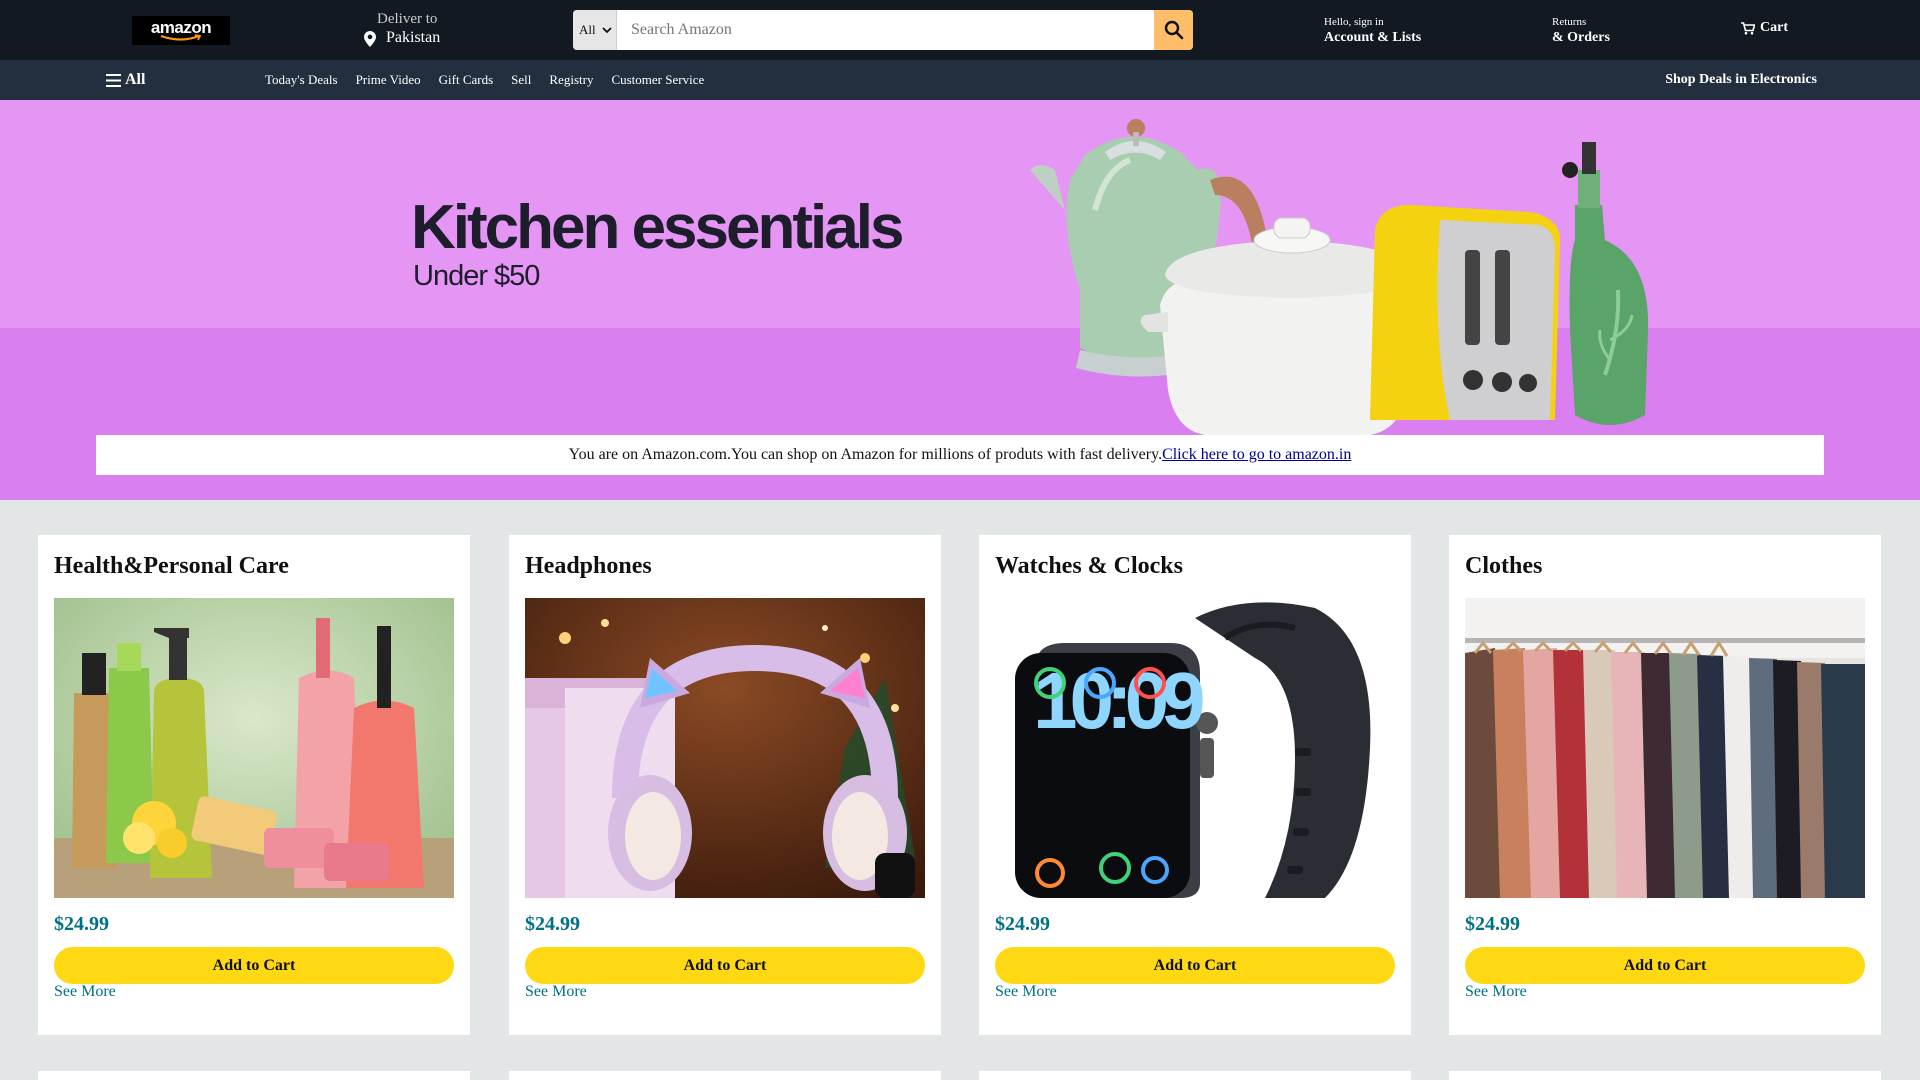 The width and height of the screenshot is (1920, 1080). I want to click on account-lists: Hello, sign in Account & Lists, so click(1372, 31).